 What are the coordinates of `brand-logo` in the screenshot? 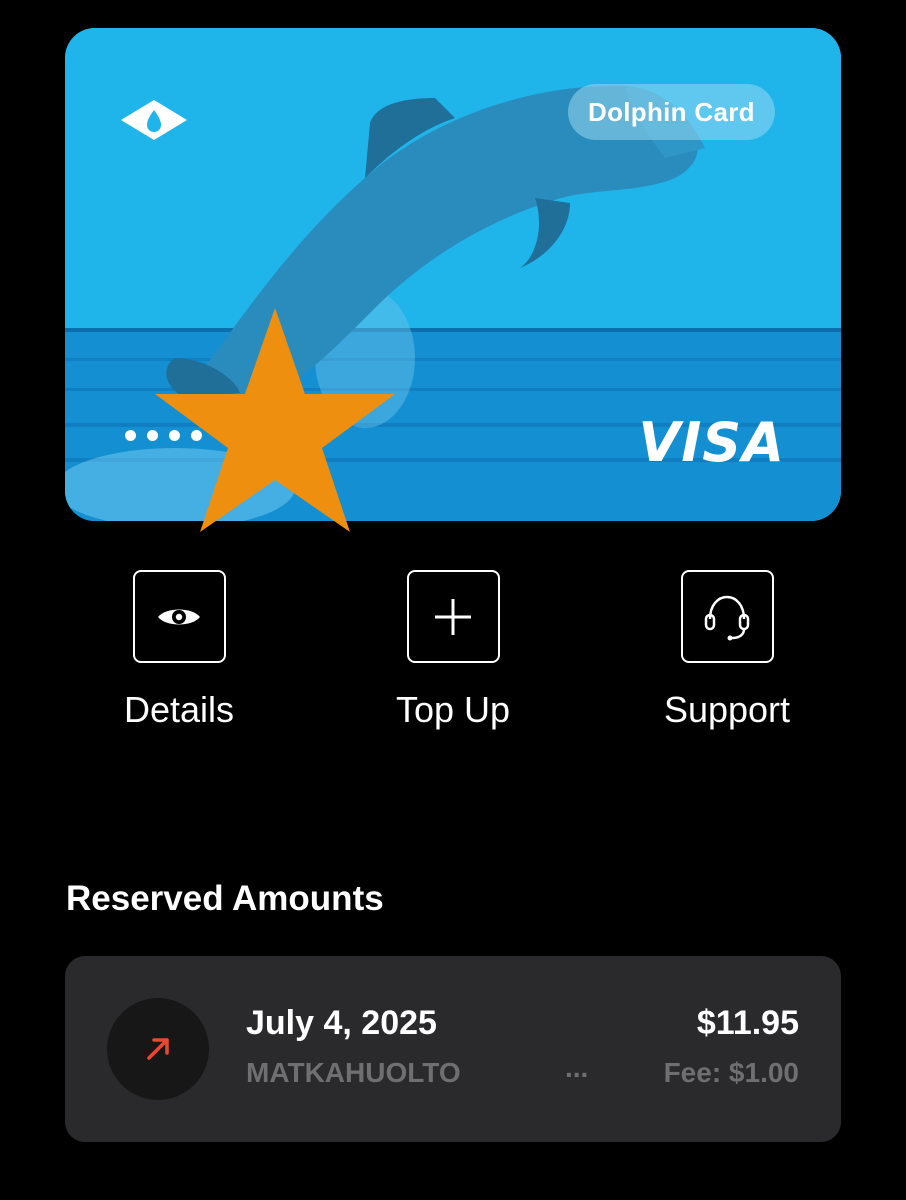 It's located at (154, 120).